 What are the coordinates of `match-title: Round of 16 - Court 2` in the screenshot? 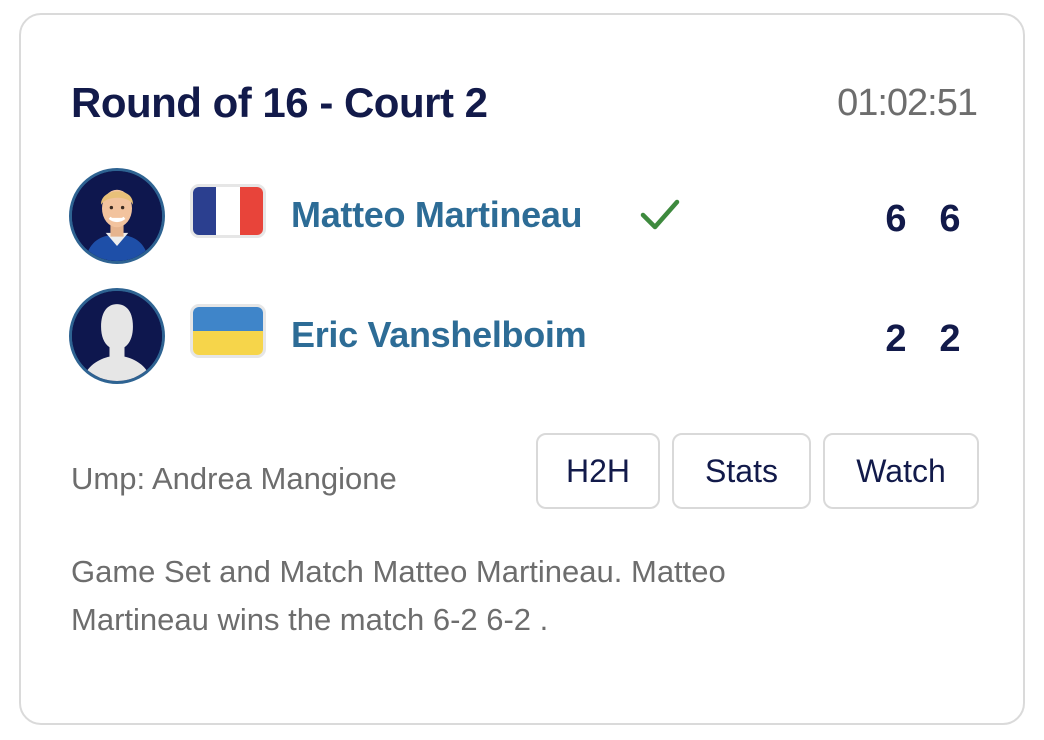 It's located at (279, 102).